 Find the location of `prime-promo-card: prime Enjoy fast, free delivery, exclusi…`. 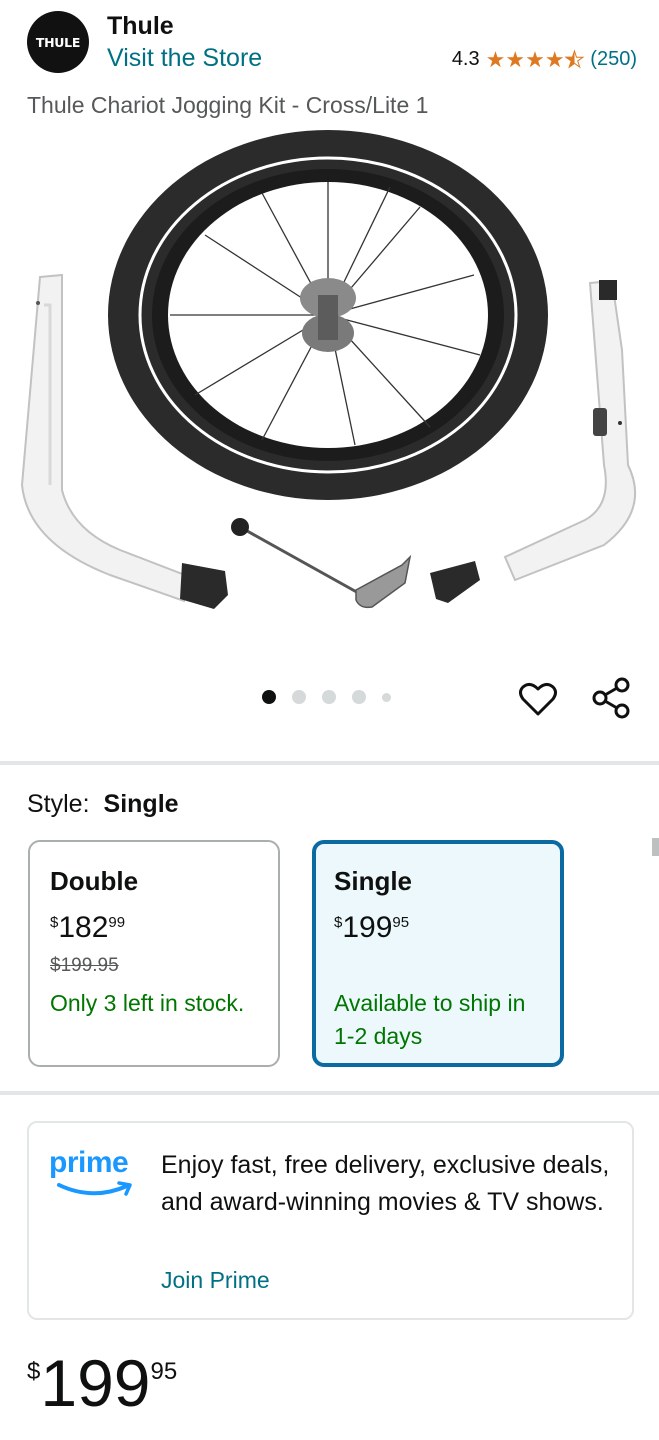

prime-promo-card: prime Enjoy fast, free delivery, exclusi… is located at coordinates (330, 1220).